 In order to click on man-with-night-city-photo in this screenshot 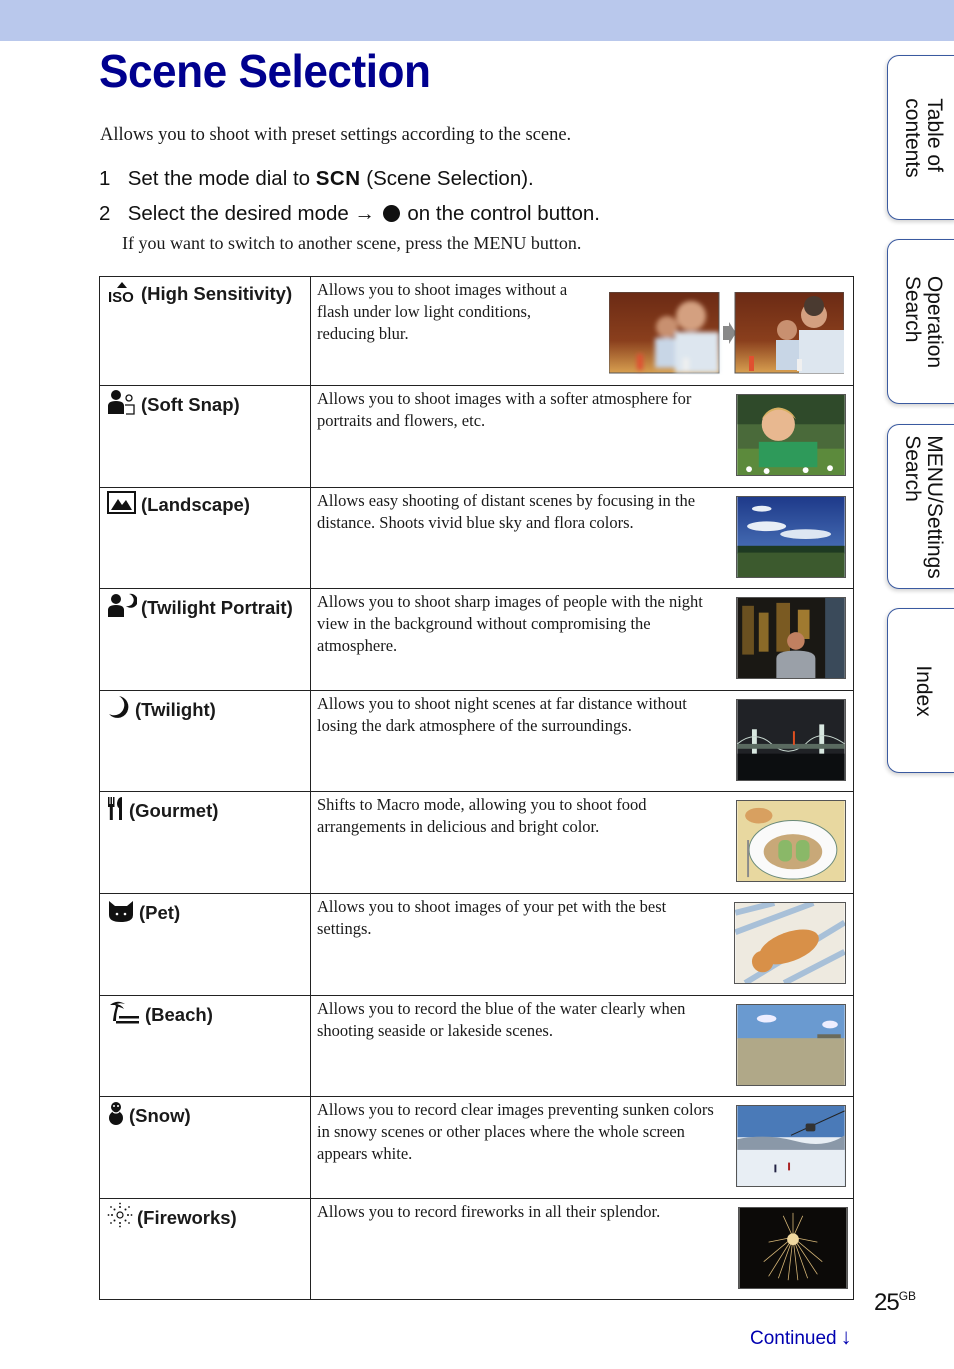, I will do `click(791, 638)`.